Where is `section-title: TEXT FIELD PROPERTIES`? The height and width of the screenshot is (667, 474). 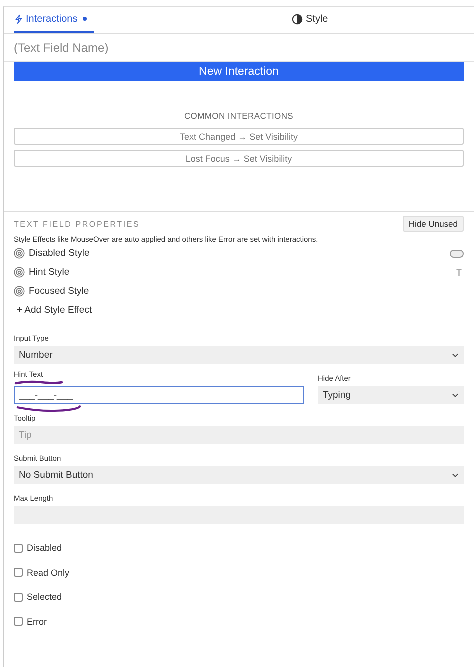
section-title: TEXT FIELD PROPERTIES is located at coordinates (77, 224).